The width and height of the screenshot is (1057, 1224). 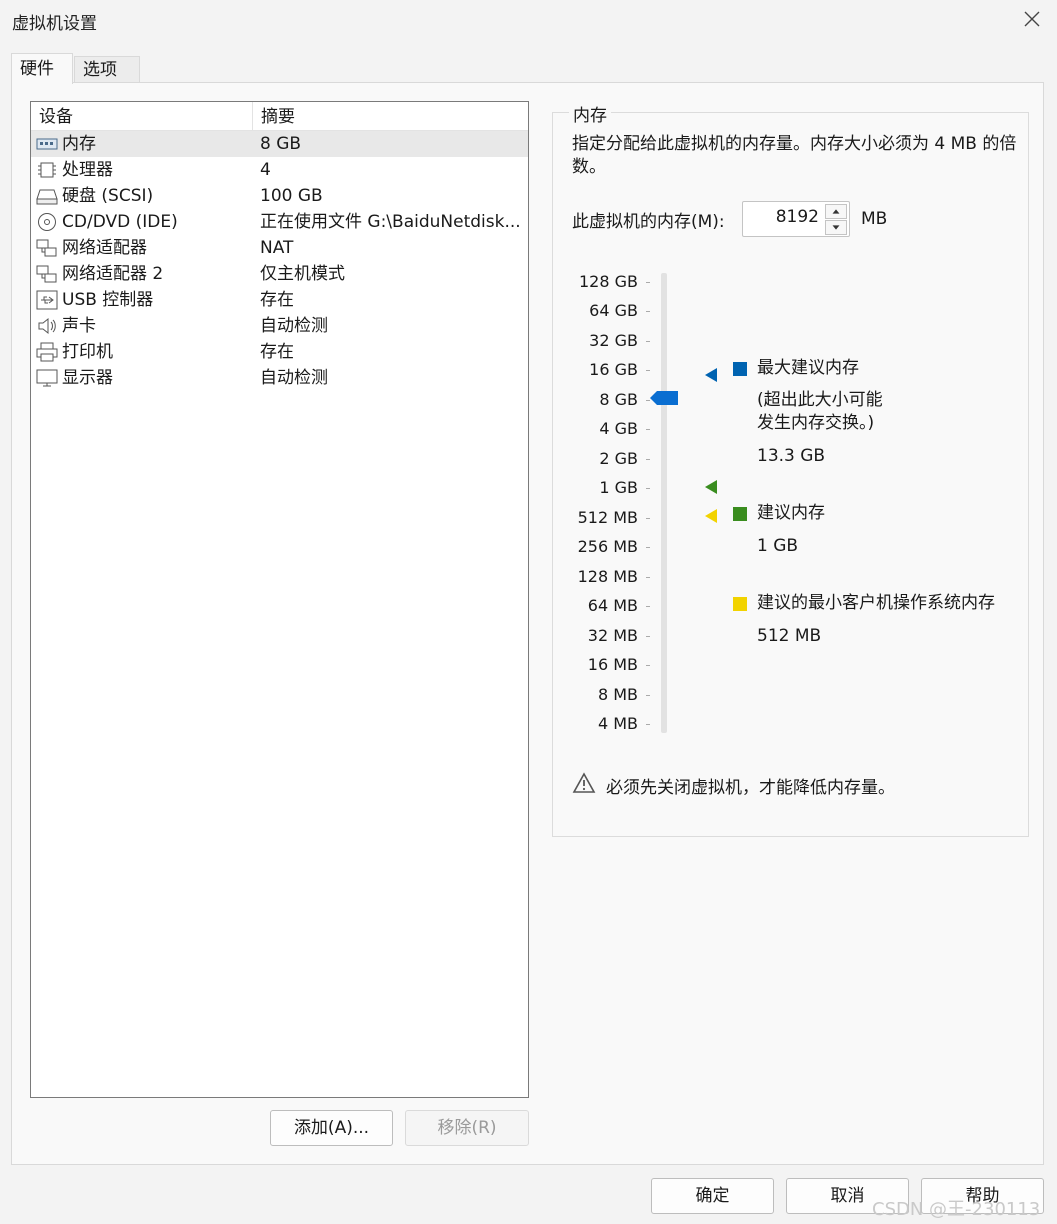 What do you see at coordinates (791, 456) in the screenshot?
I see `max-recommended-value: 13.3 GB` at bounding box center [791, 456].